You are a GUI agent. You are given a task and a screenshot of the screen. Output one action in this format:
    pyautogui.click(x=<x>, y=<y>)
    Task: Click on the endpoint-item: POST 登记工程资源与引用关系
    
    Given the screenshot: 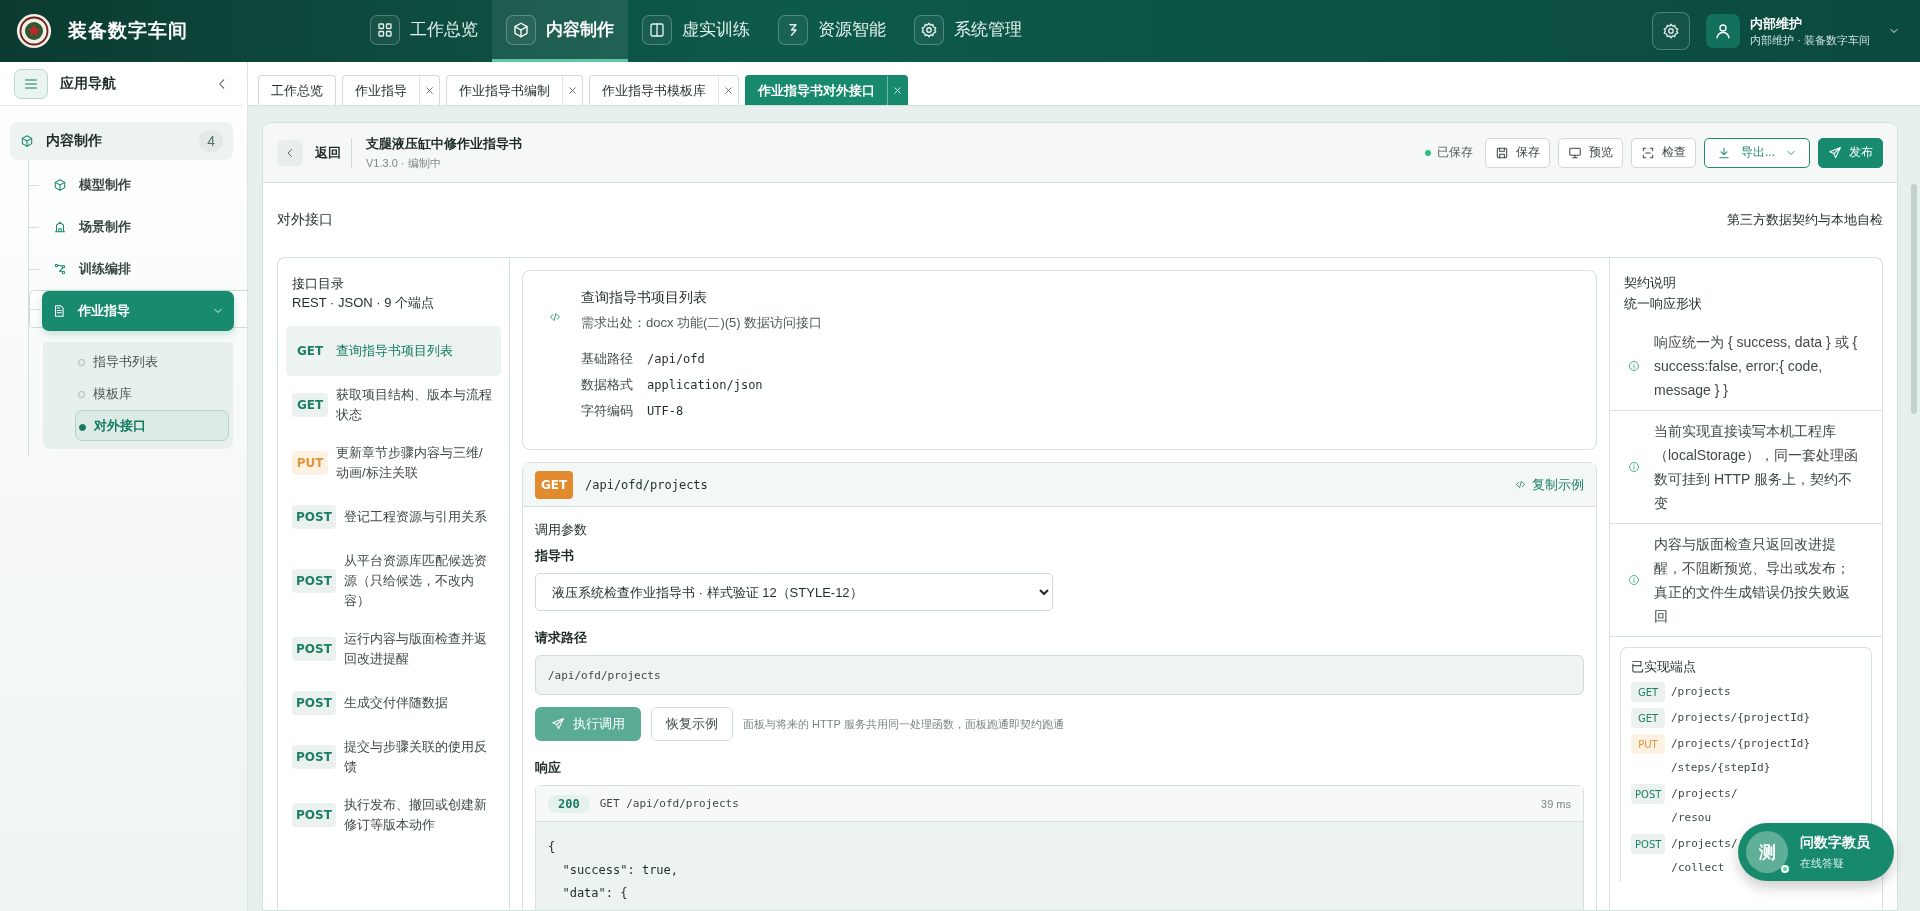 What is the action you would take?
    pyautogui.click(x=393, y=517)
    